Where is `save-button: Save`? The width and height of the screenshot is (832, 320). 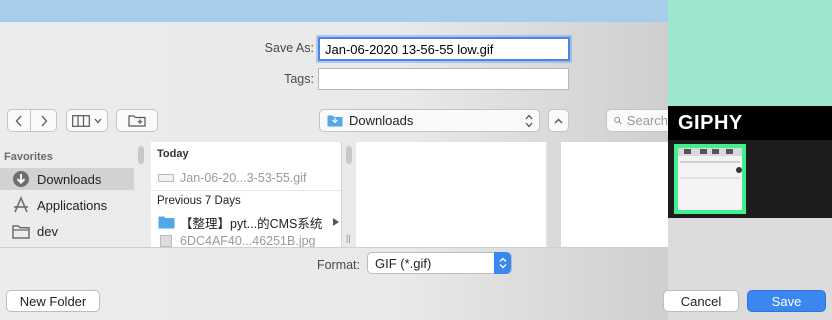 save-button: Save is located at coordinates (786, 301).